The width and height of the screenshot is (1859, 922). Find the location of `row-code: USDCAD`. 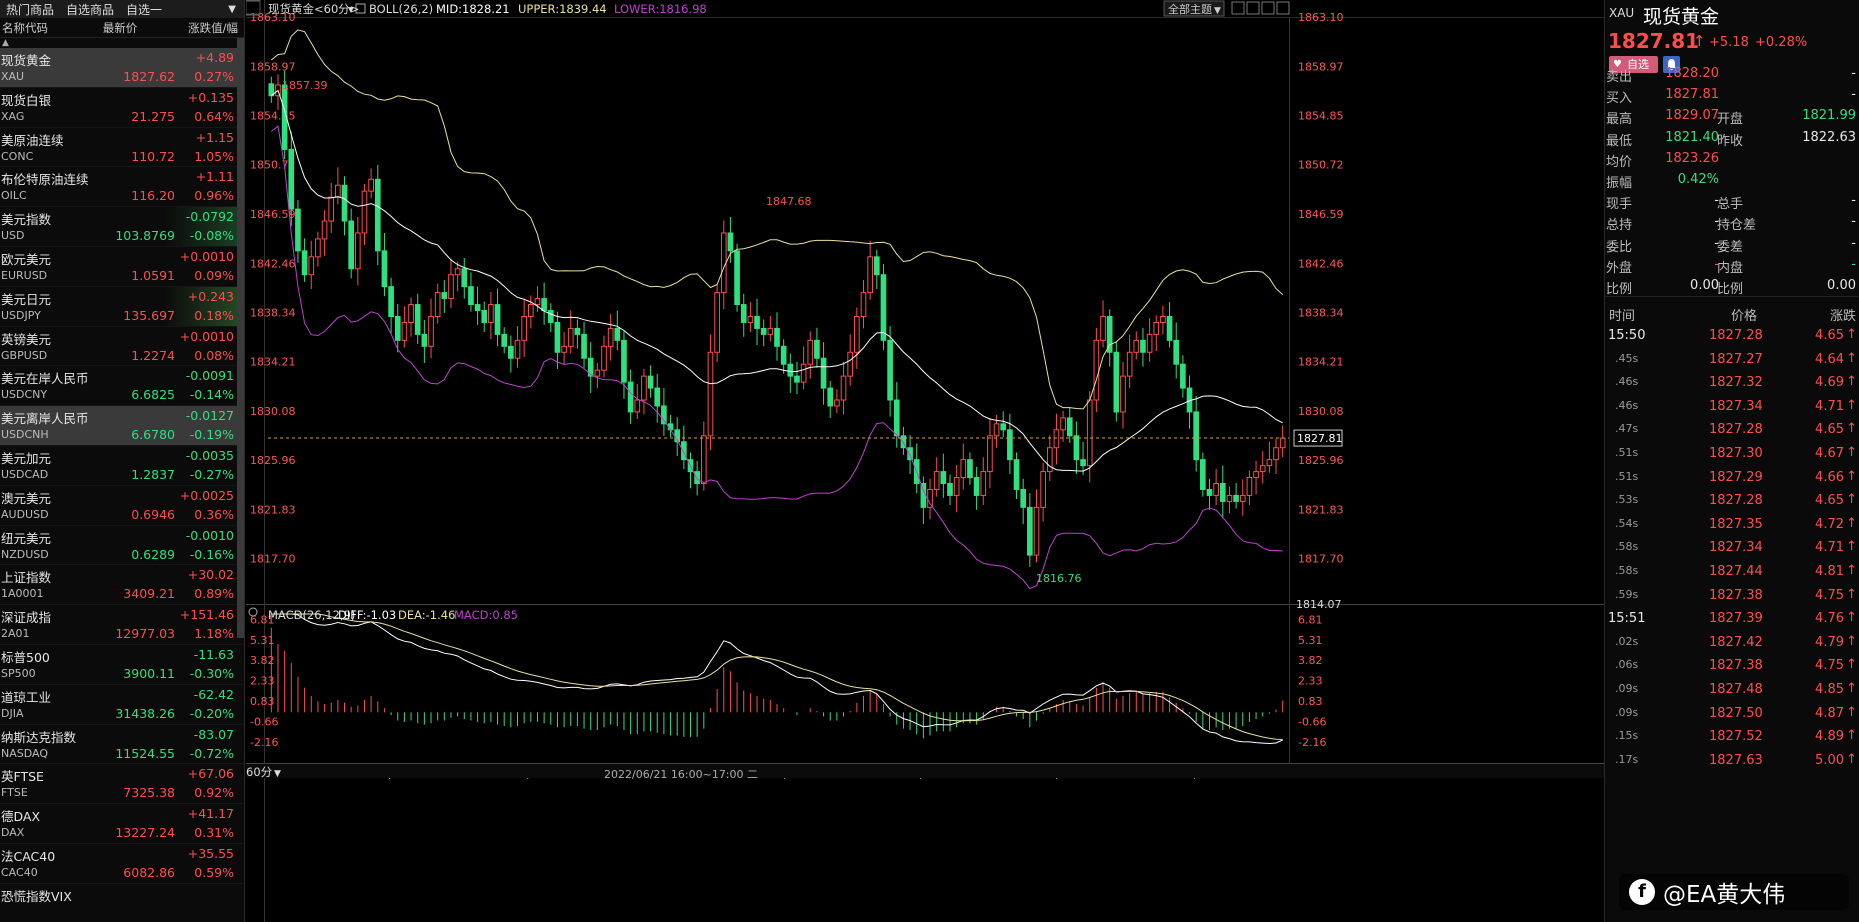

row-code: USDCAD is located at coordinates (25, 474).